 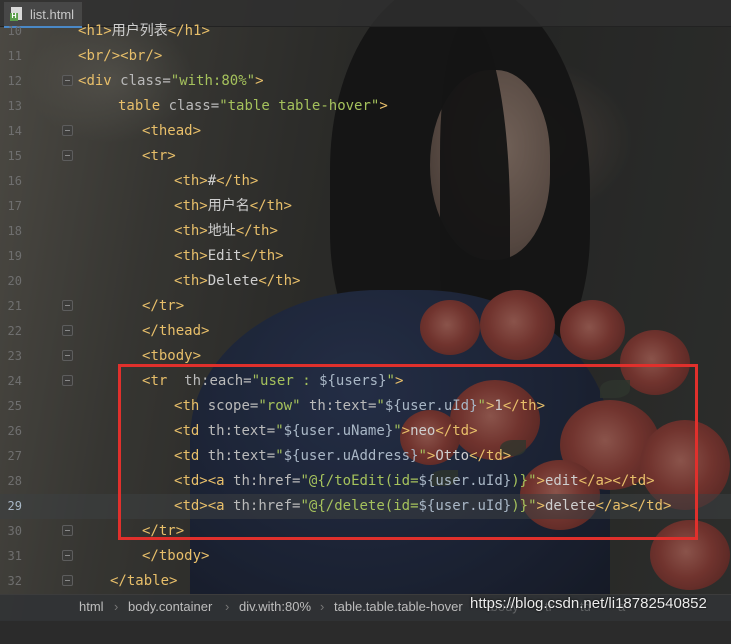 I want to click on code-line-32: </table>, so click(x=365, y=581).